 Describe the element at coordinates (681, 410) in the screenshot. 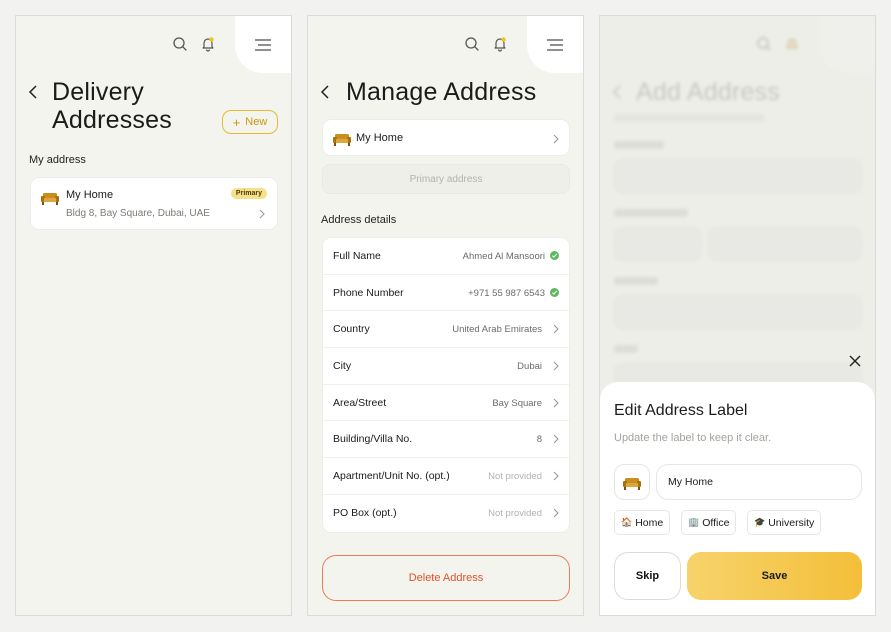

I see `sheet-title: Edit Address Label` at that location.